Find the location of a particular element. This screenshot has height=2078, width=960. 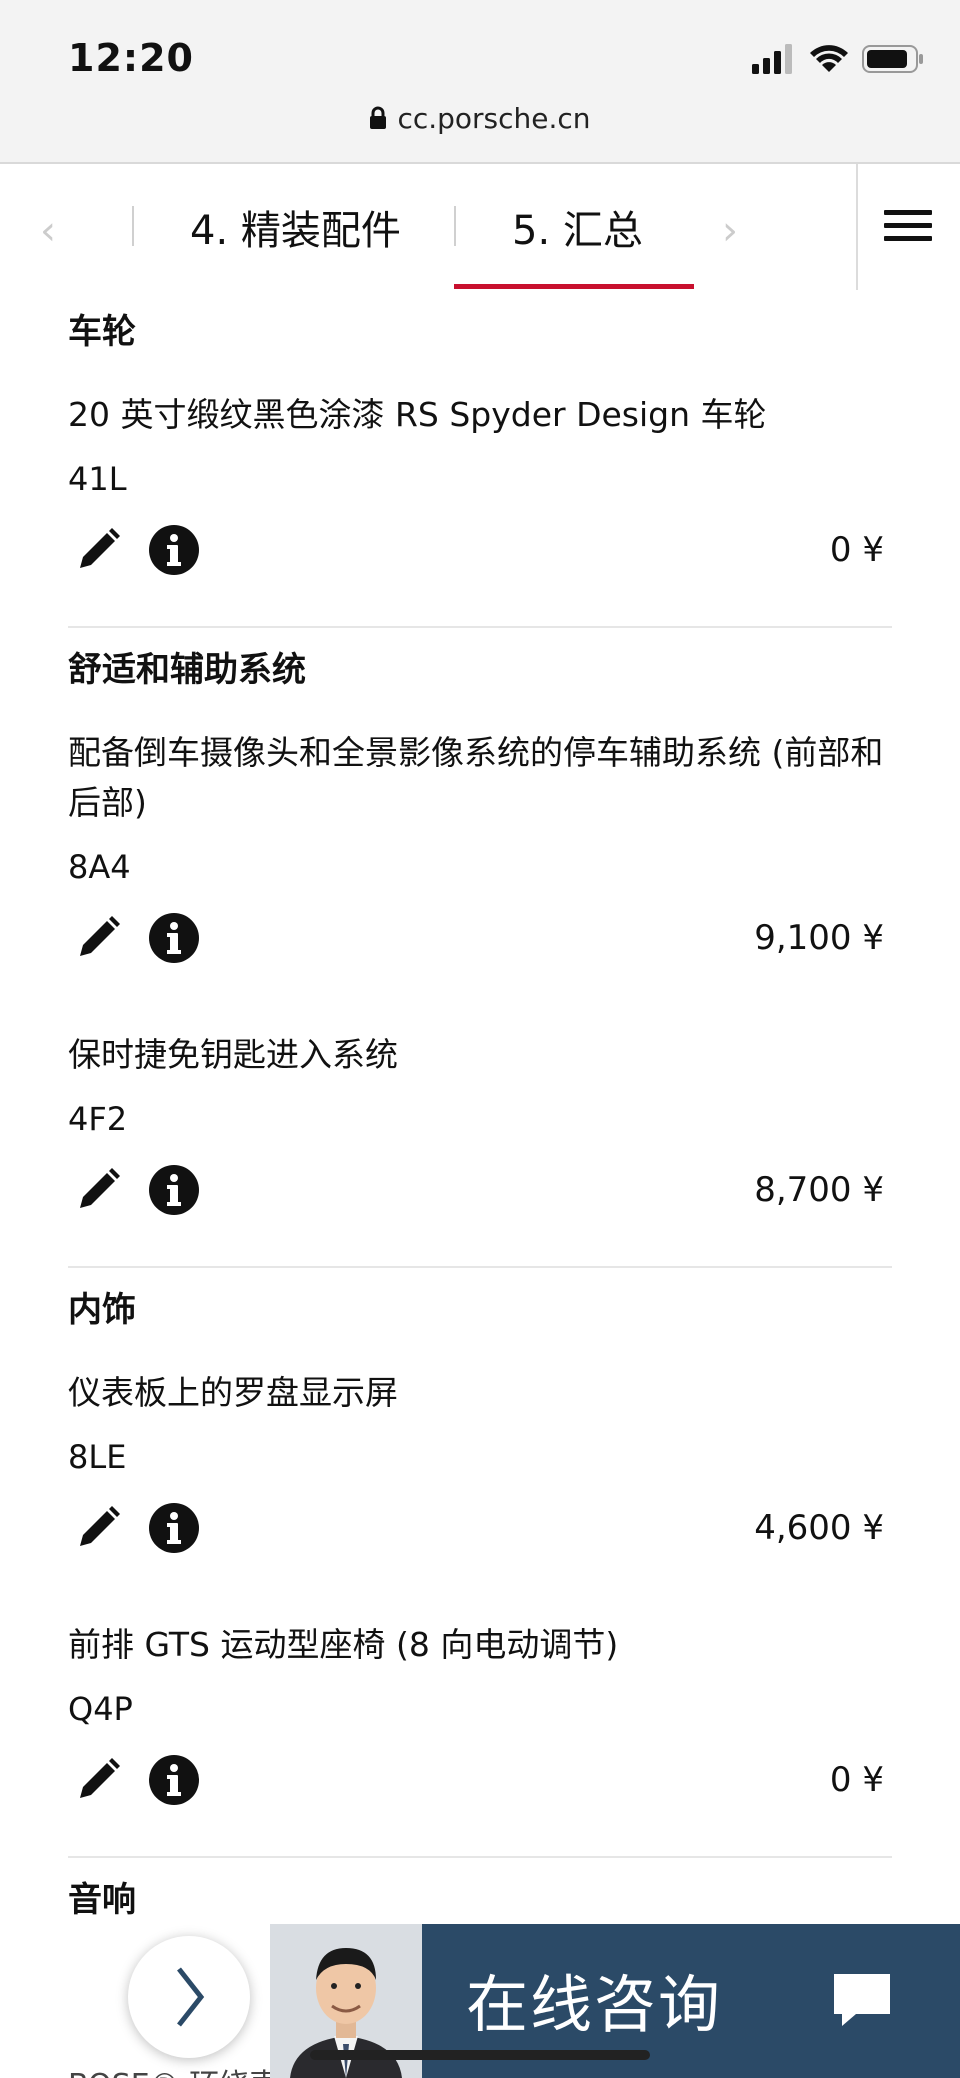

item-name: 配备倒车摄像头和全景影像系统的停车辅助系统 (前部和后部) is located at coordinates (476, 777).